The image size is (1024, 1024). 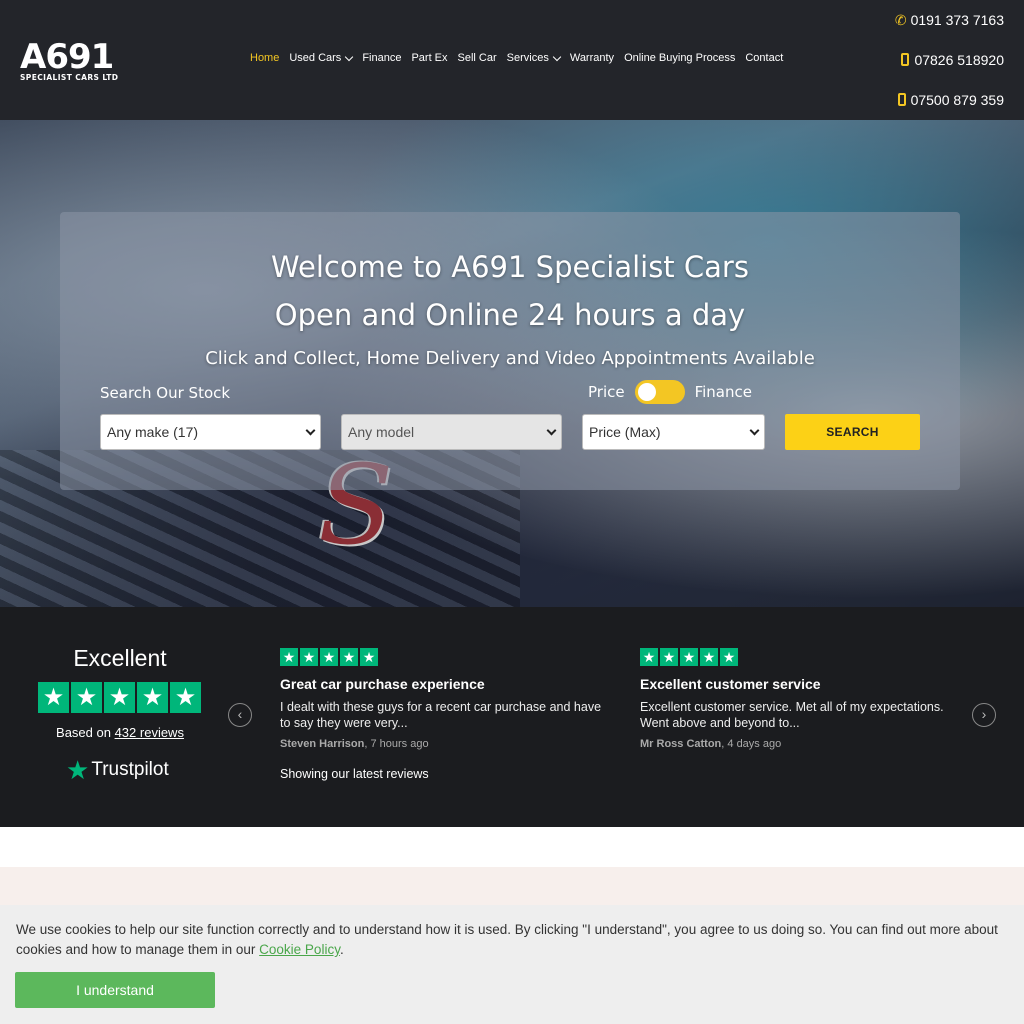 I want to click on based-on-prefix: Based on, so click(x=85, y=732).